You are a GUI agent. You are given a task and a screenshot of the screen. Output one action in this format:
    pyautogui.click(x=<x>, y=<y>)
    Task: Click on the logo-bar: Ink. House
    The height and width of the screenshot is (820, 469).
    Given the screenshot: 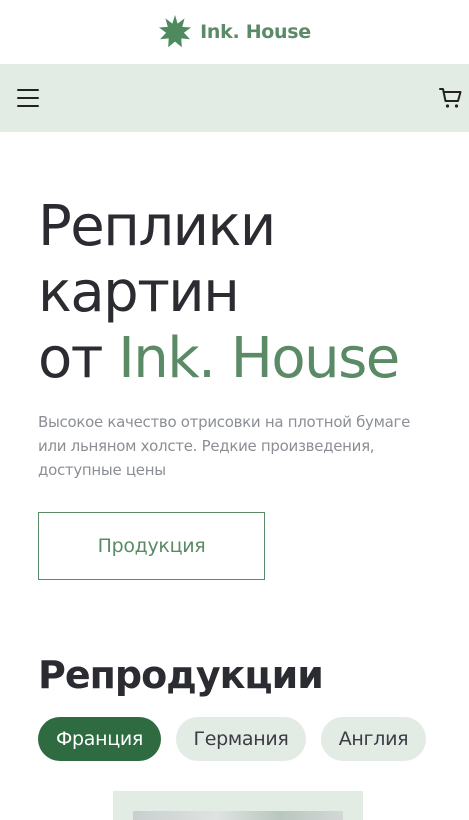 What is the action you would take?
    pyautogui.click(x=234, y=32)
    